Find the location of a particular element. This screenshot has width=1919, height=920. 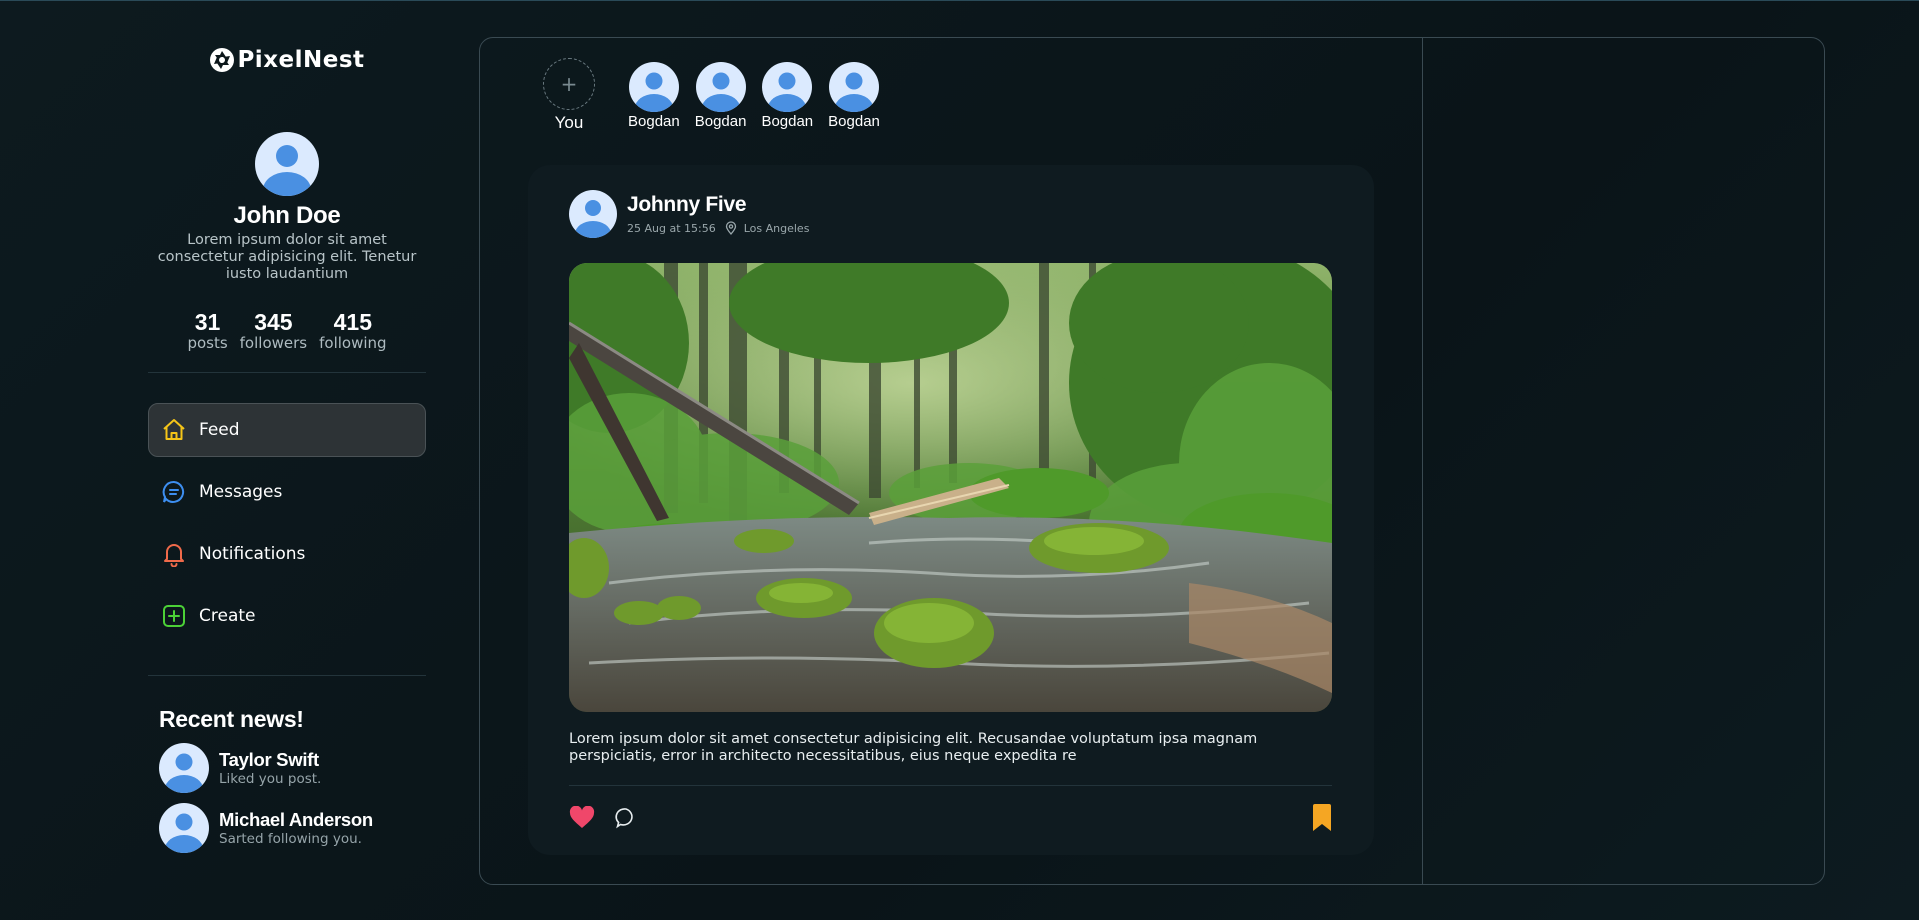

recent-news-title: Recent news! is located at coordinates (231, 719).